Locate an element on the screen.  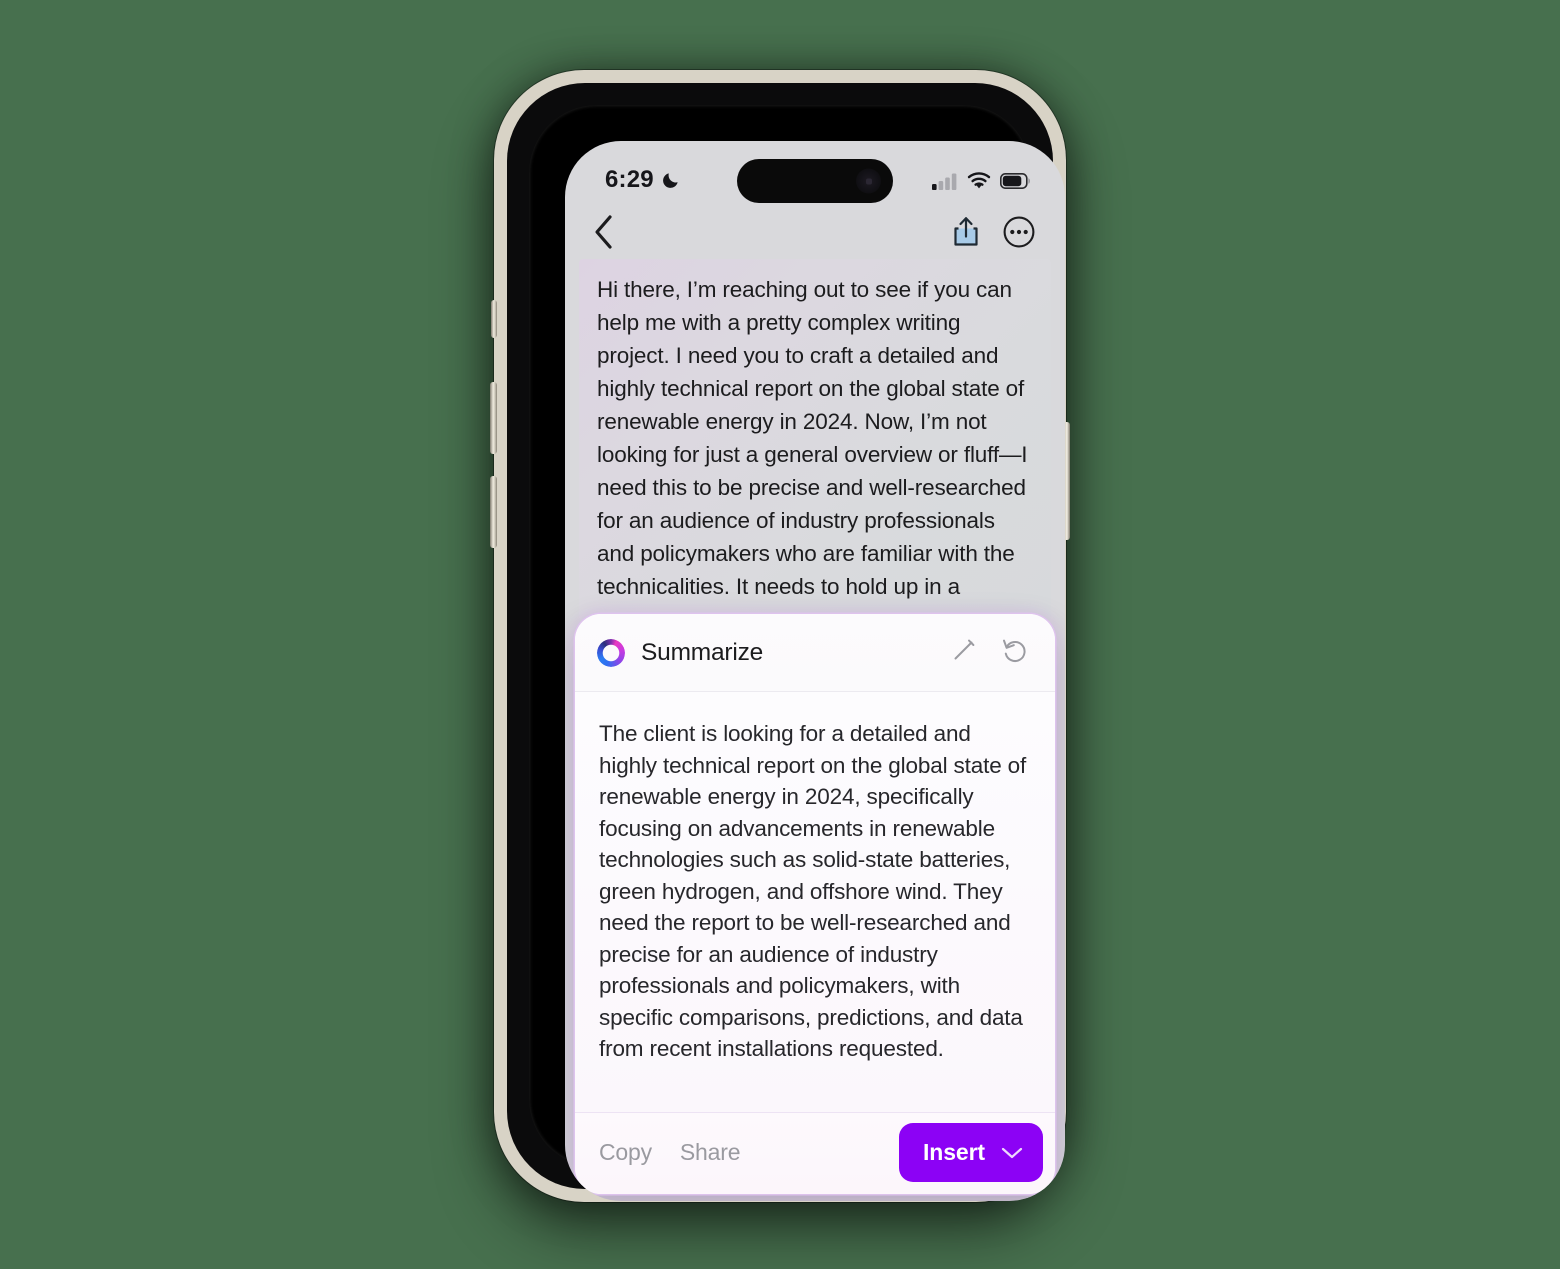
share-icon is located at coordinates (966, 231).